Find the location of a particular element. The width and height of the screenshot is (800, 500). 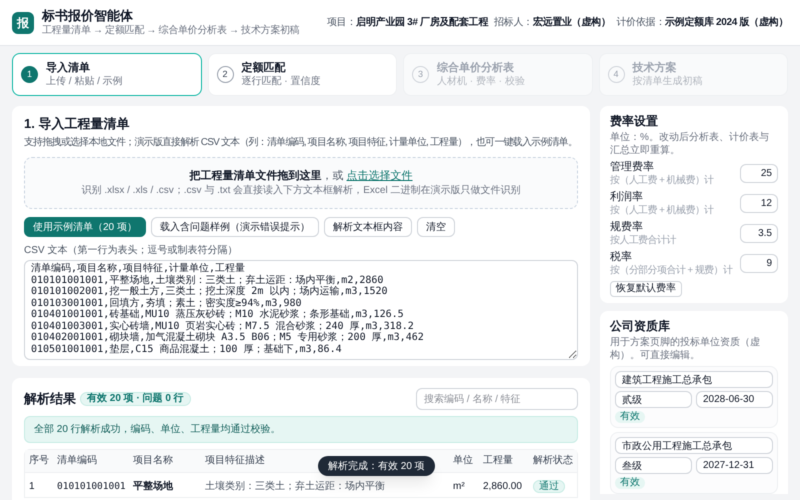

step-number: 2 is located at coordinates (225, 74).